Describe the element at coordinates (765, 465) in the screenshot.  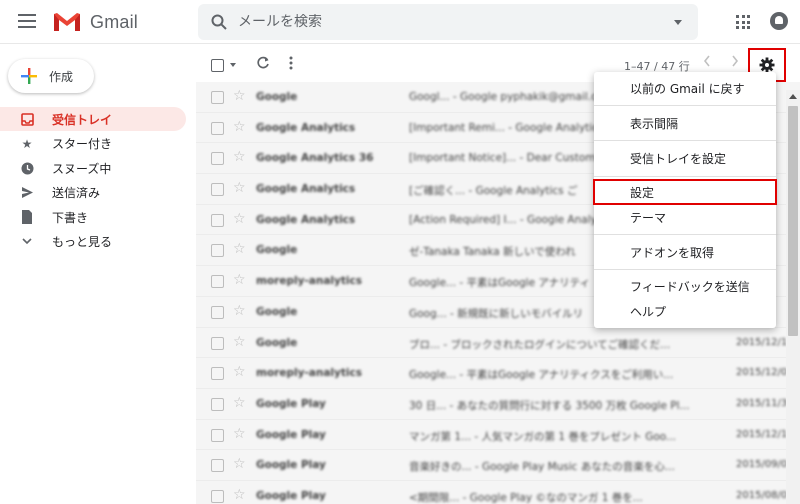
I see `email-date: 2015/09/08` at that location.